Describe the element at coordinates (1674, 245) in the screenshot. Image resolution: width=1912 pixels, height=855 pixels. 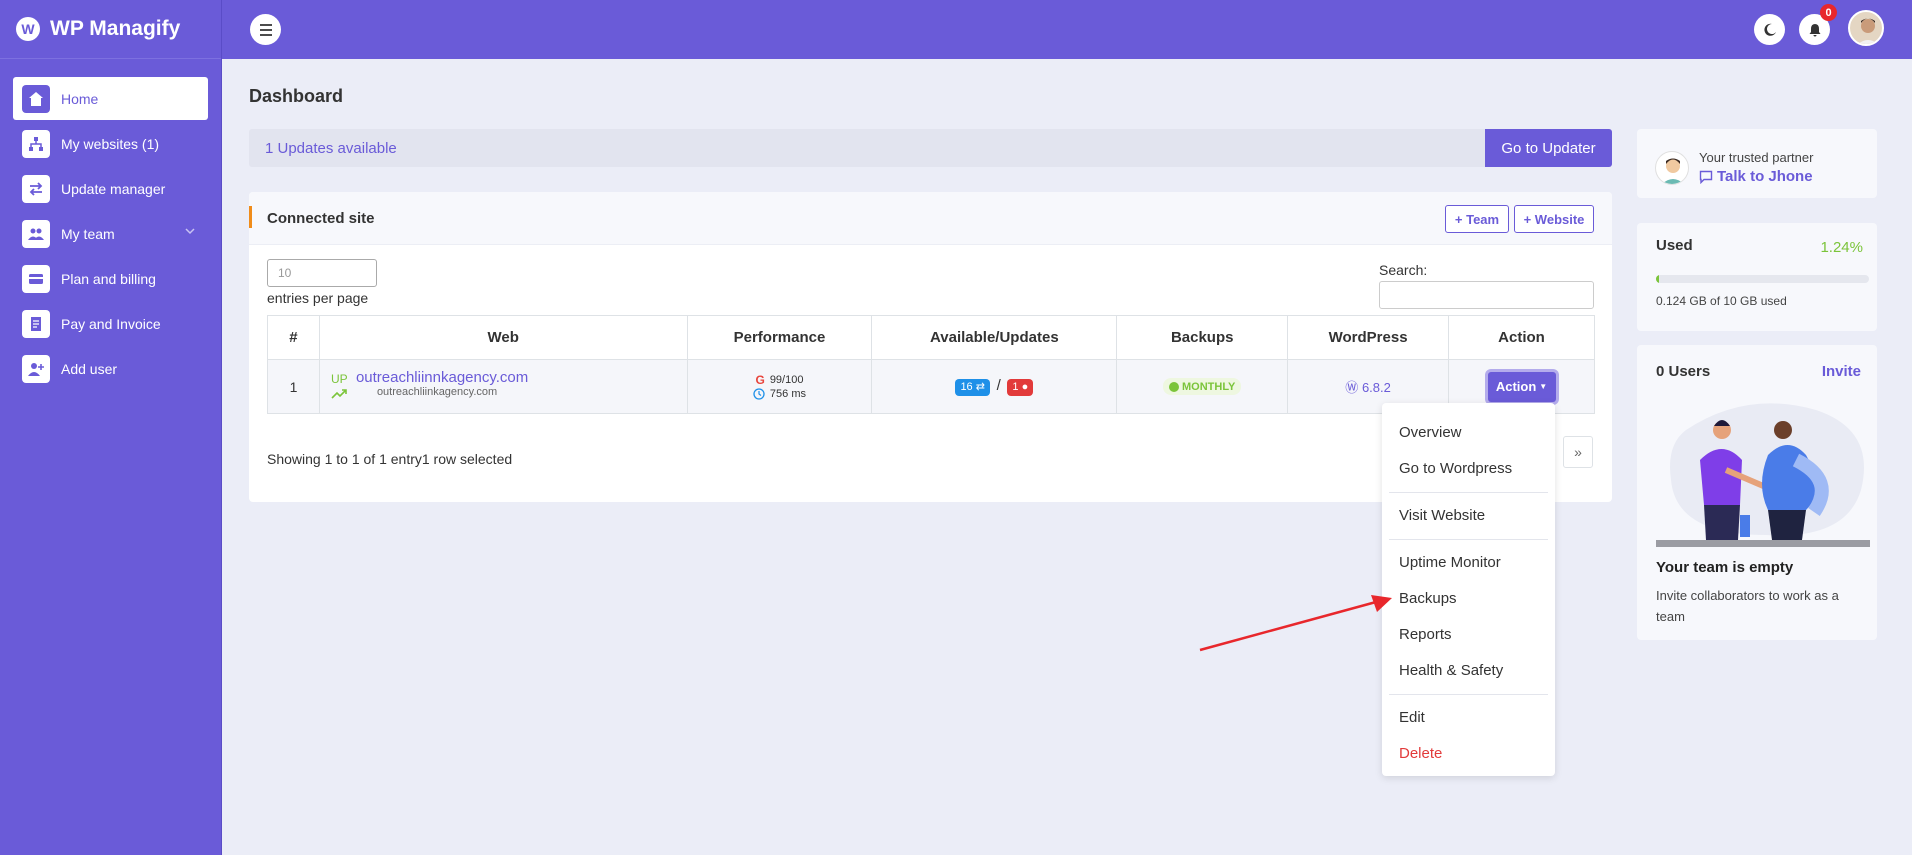
I see `storage-title: Used` at that location.